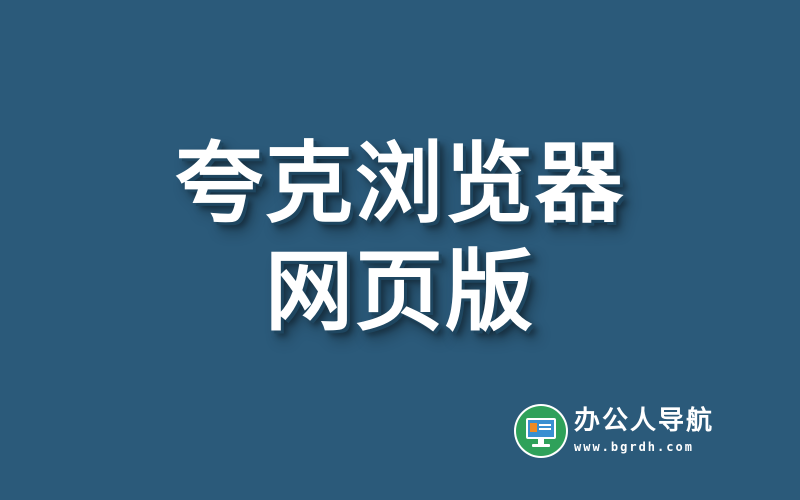 This screenshot has height=500, width=800. What do you see at coordinates (644, 421) in the screenshot?
I see `brand-name: 办公人导航` at bounding box center [644, 421].